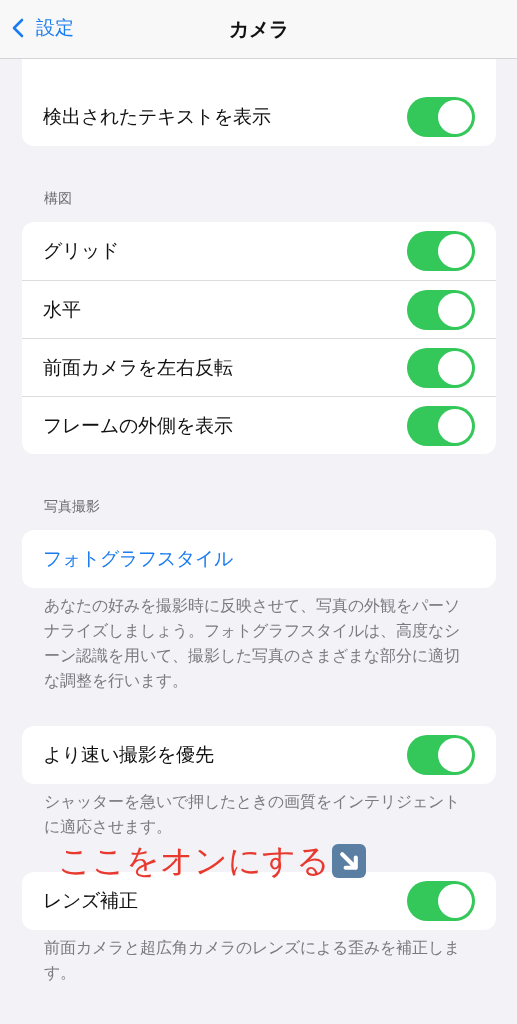 The image size is (517, 1024). What do you see at coordinates (128, 754) in the screenshot?
I see `setting-label: より速い撮影を優先` at bounding box center [128, 754].